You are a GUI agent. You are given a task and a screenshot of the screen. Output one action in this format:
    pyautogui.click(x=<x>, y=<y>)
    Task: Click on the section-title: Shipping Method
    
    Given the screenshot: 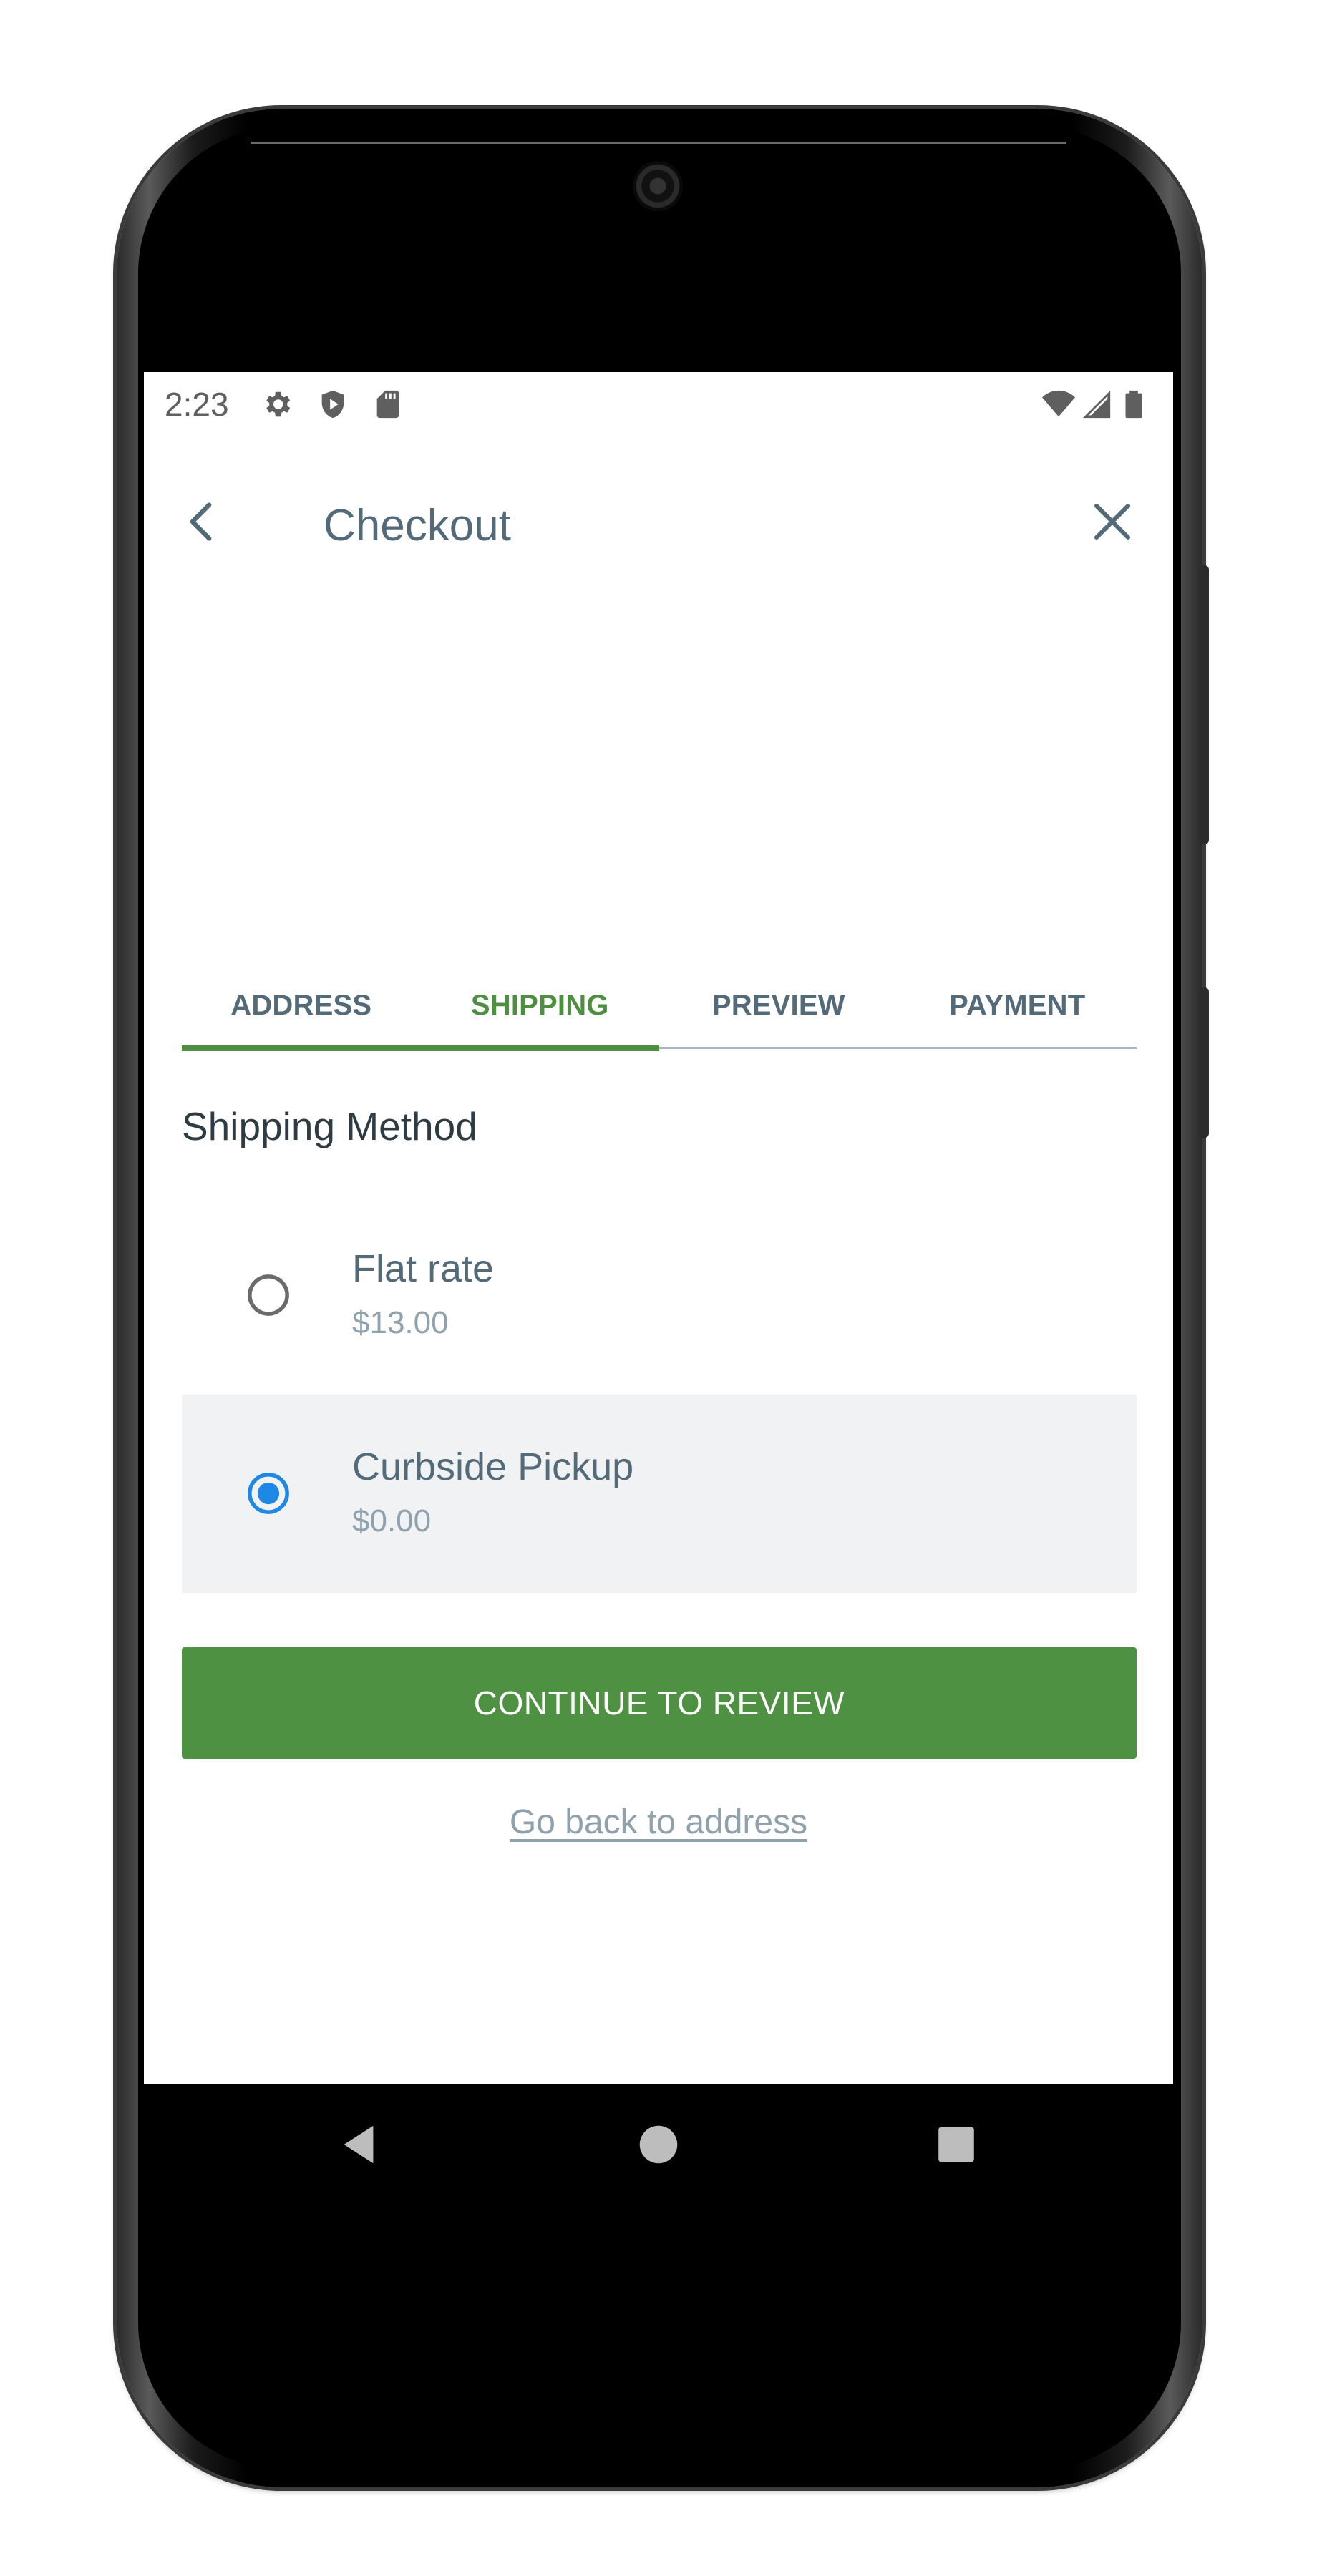 What is the action you would take?
    pyautogui.click(x=329, y=1126)
    